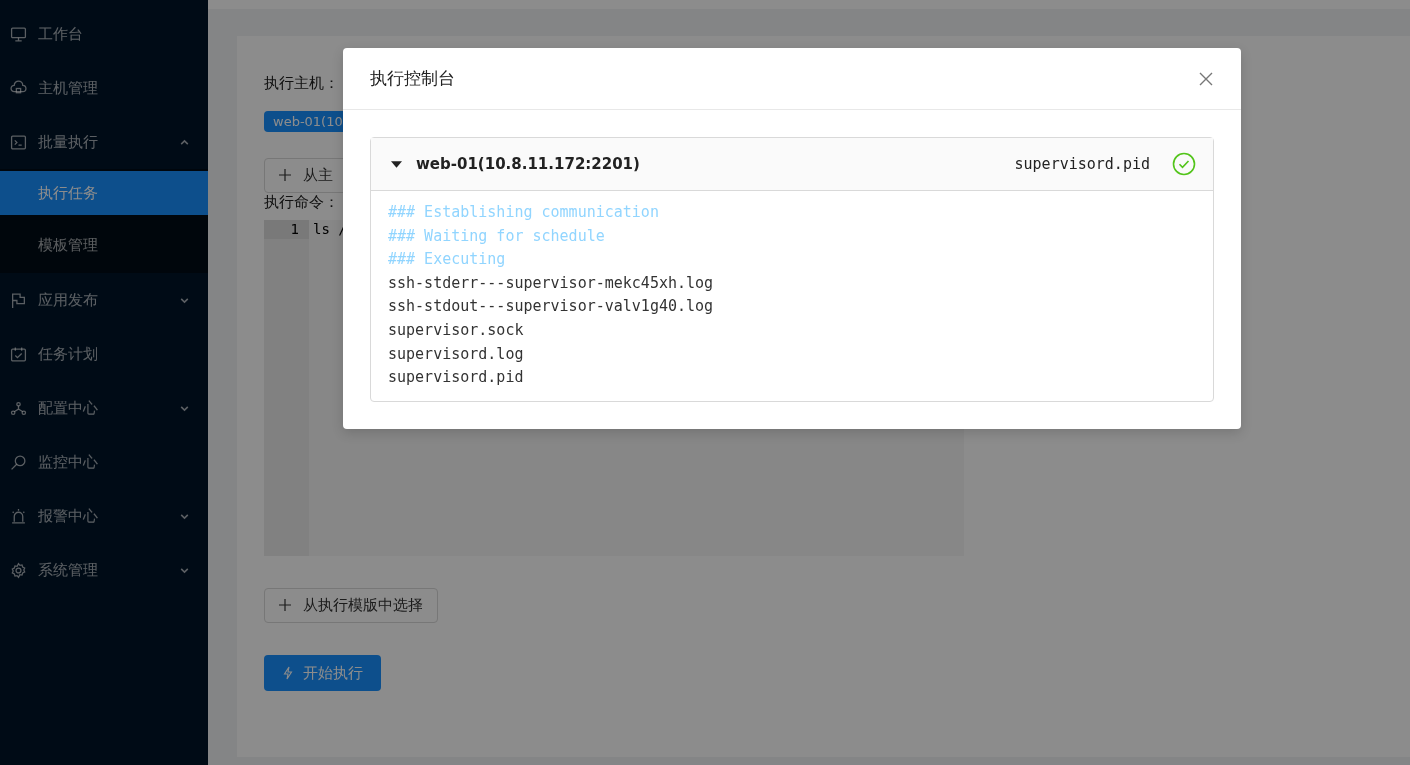 Image resolution: width=1410 pixels, height=765 pixels. What do you see at coordinates (104, 300) in the screenshot?
I see `menu-item: 应用发布` at bounding box center [104, 300].